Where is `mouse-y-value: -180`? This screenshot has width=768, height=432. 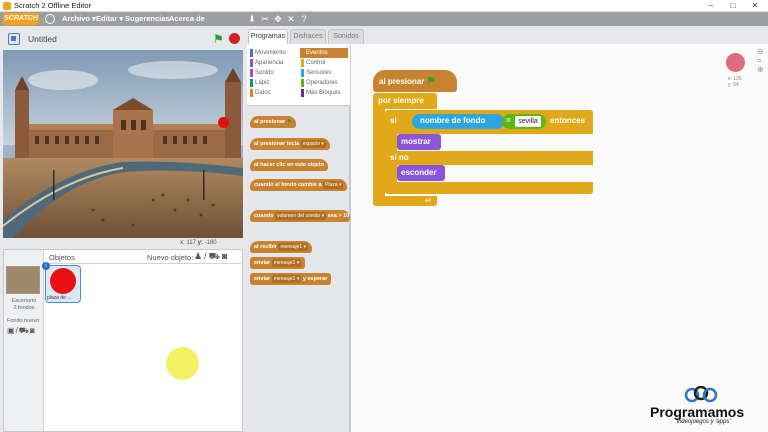
mouse-y-value: -180 is located at coordinates (210, 243).